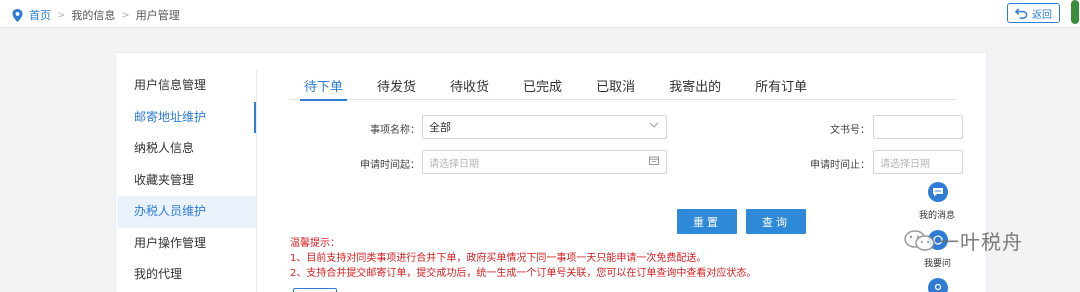 The width and height of the screenshot is (1080, 292). I want to click on apply-start-label: 申请时间起：, so click(390, 165).